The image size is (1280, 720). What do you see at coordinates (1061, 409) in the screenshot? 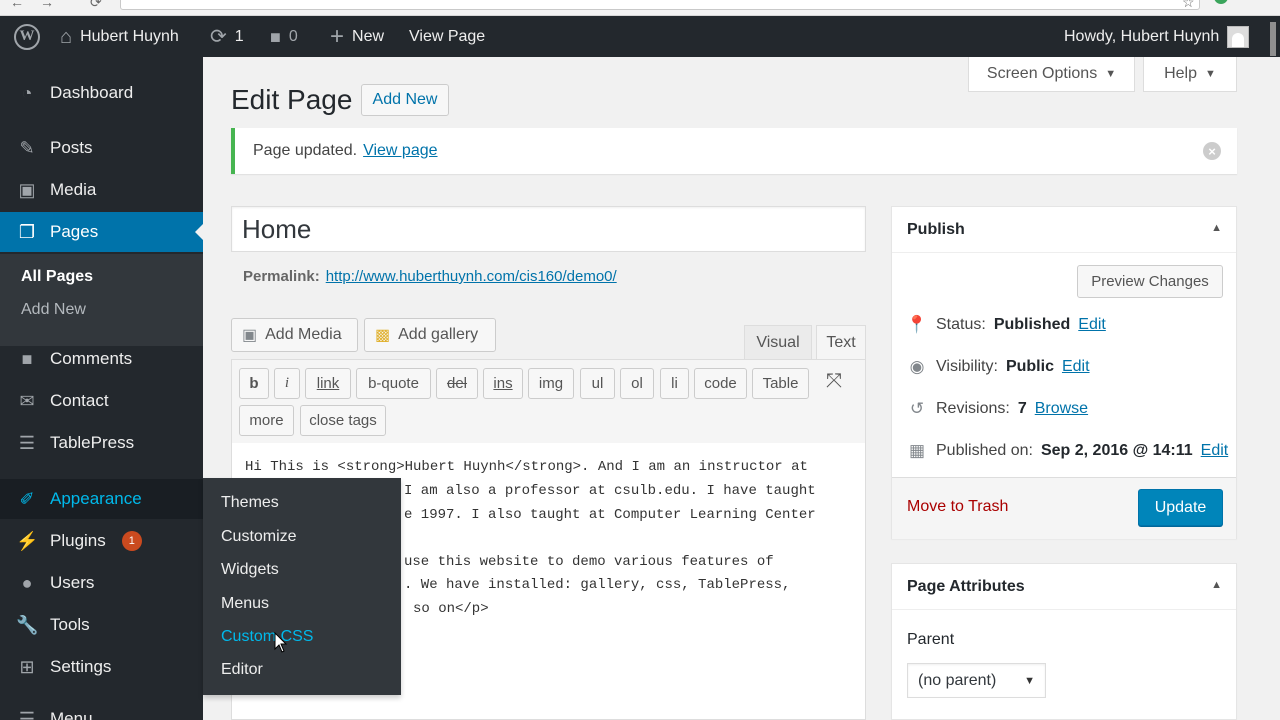
I see `browse-revisions-link: Browse` at bounding box center [1061, 409].